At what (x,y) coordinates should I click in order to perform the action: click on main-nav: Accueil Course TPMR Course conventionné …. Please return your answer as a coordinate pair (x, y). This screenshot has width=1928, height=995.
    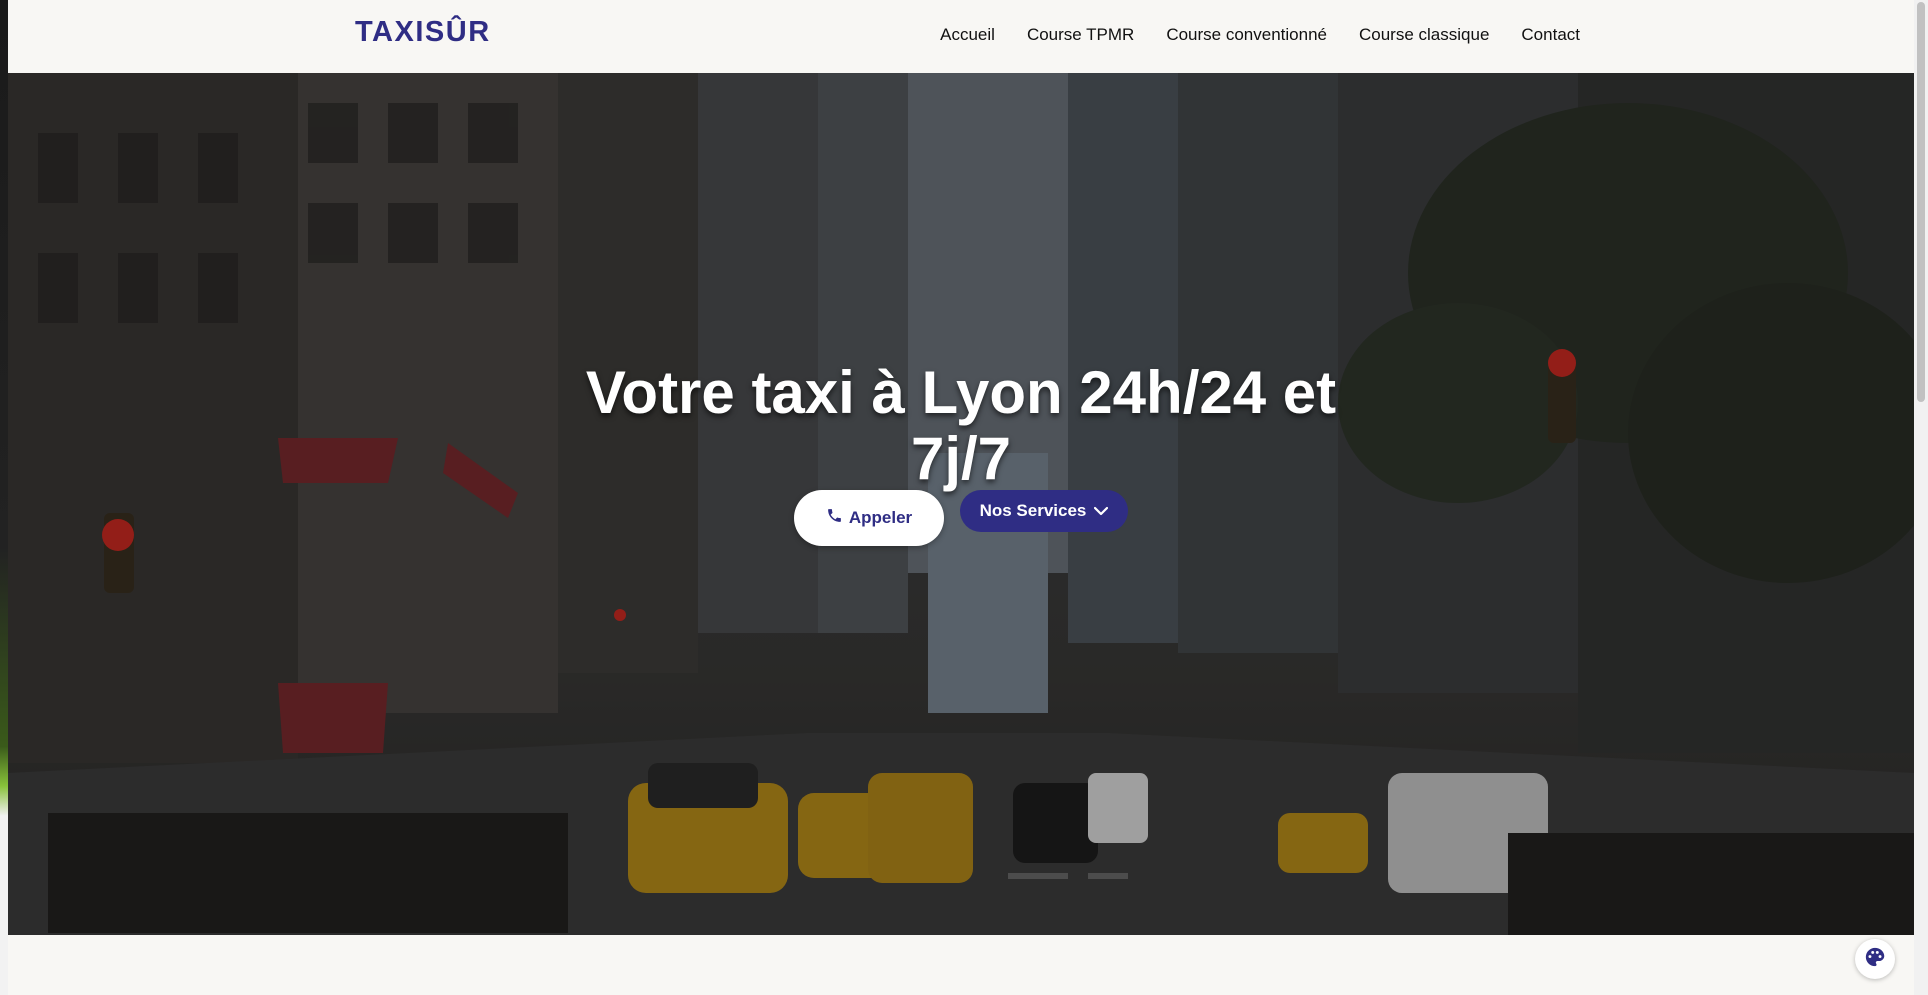
    Looking at the image, I should click on (1260, 35).